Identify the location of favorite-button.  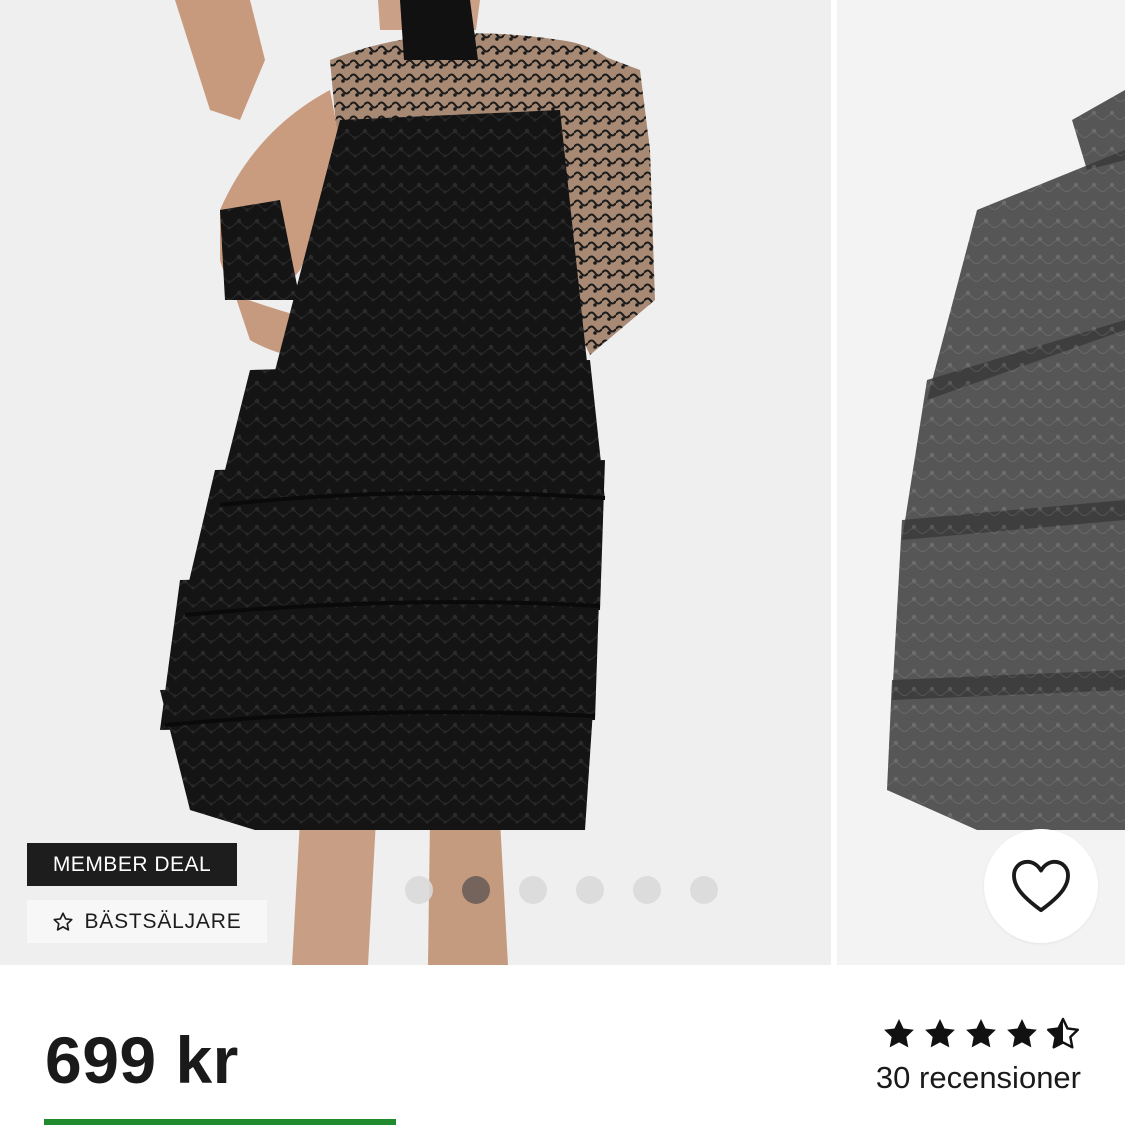
(1041, 886).